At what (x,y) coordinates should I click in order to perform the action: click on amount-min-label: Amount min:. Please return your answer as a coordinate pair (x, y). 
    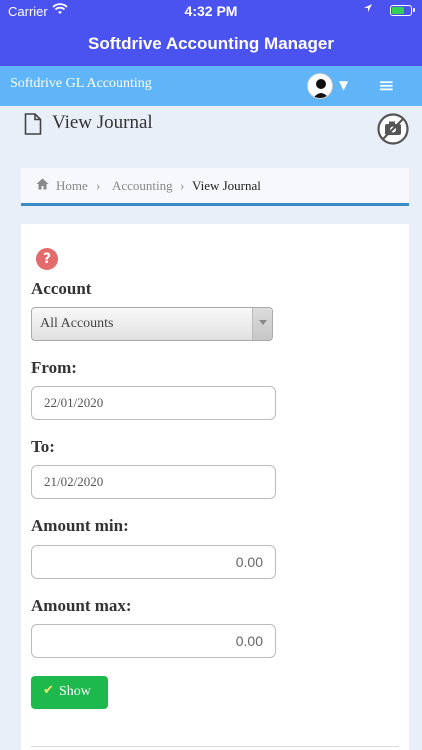
    Looking at the image, I should click on (80, 525).